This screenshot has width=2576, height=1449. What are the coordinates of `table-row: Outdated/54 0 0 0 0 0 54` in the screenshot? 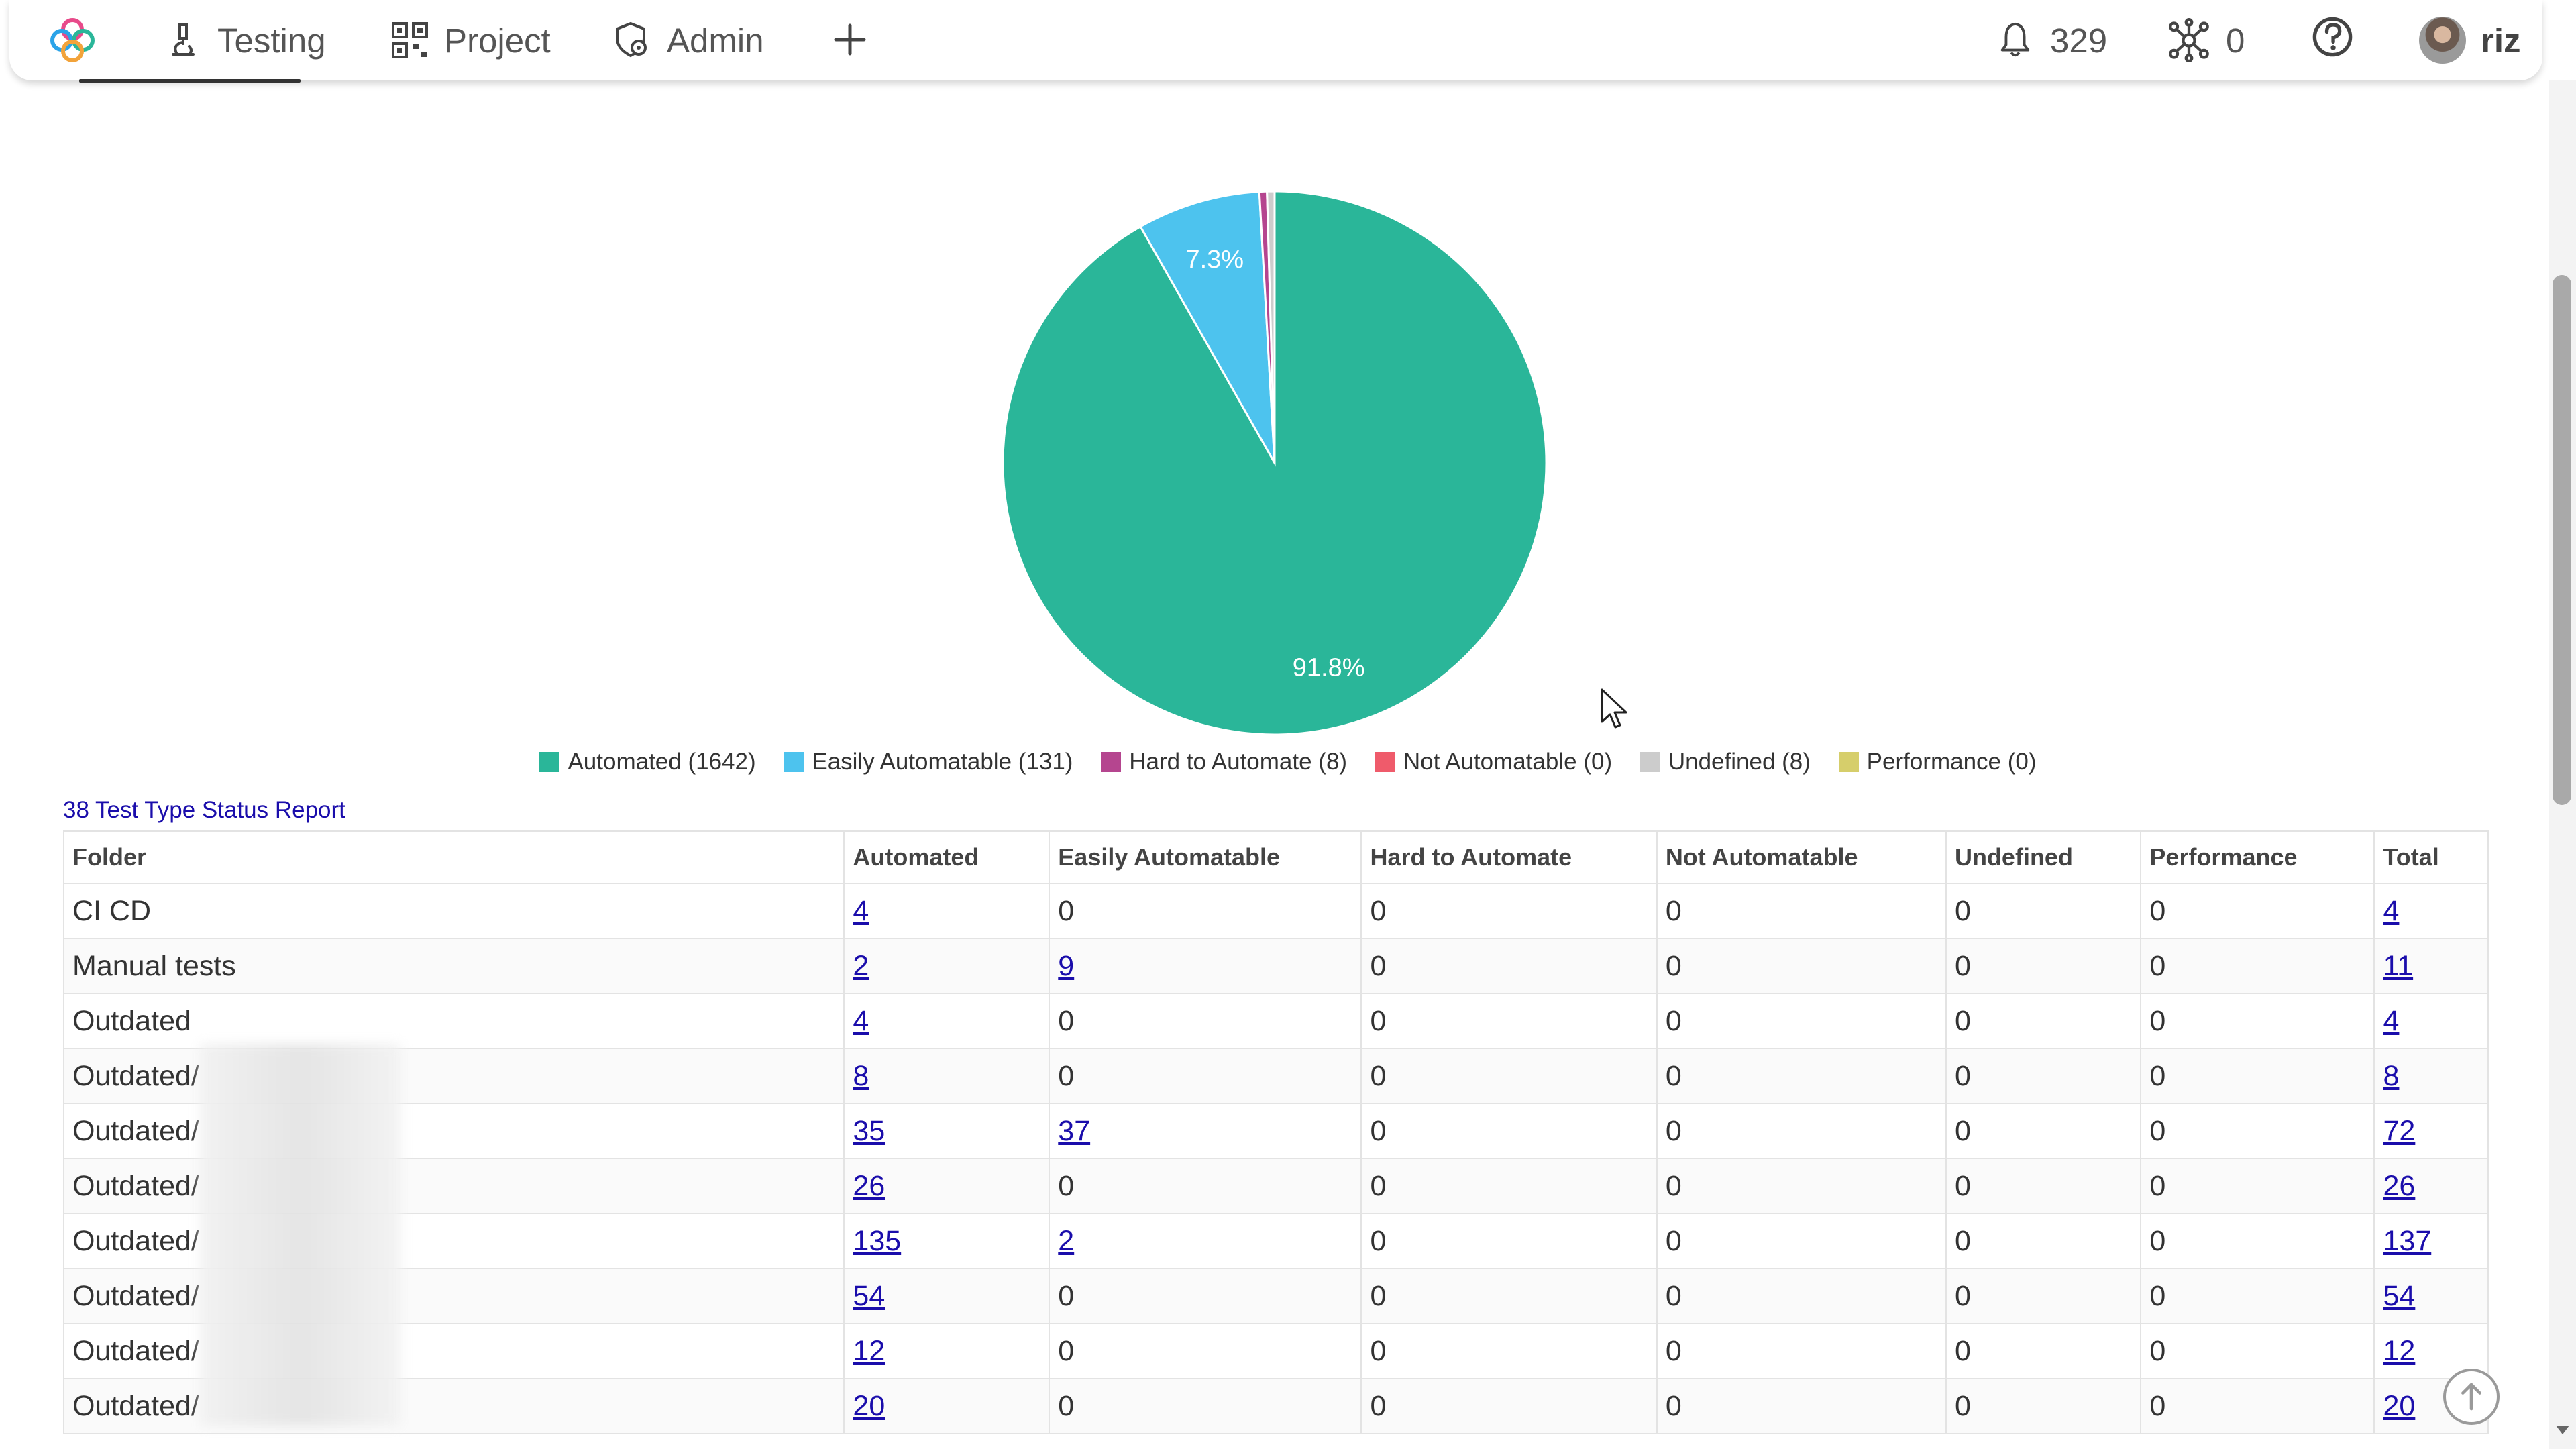 It's located at (1275, 1296).